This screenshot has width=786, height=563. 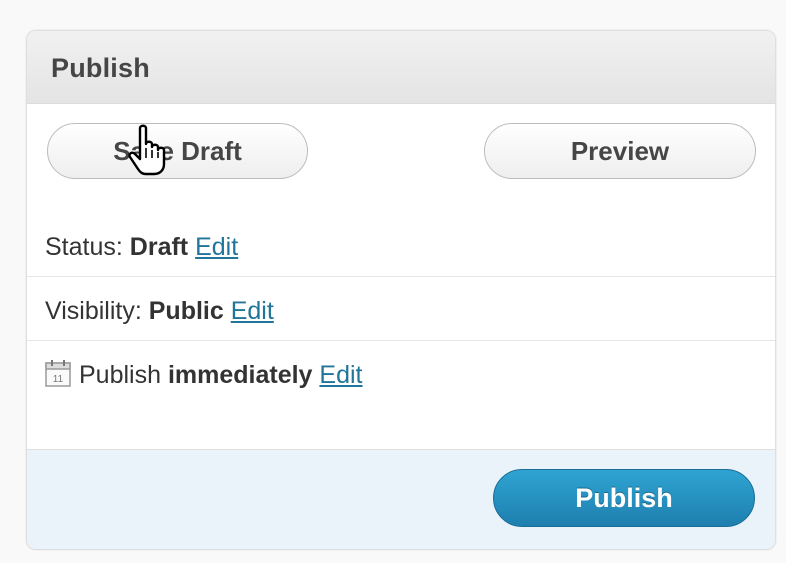 What do you see at coordinates (401, 319) in the screenshot?
I see `visibility-row: Visibility: Public Edit` at bounding box center [401, 319].